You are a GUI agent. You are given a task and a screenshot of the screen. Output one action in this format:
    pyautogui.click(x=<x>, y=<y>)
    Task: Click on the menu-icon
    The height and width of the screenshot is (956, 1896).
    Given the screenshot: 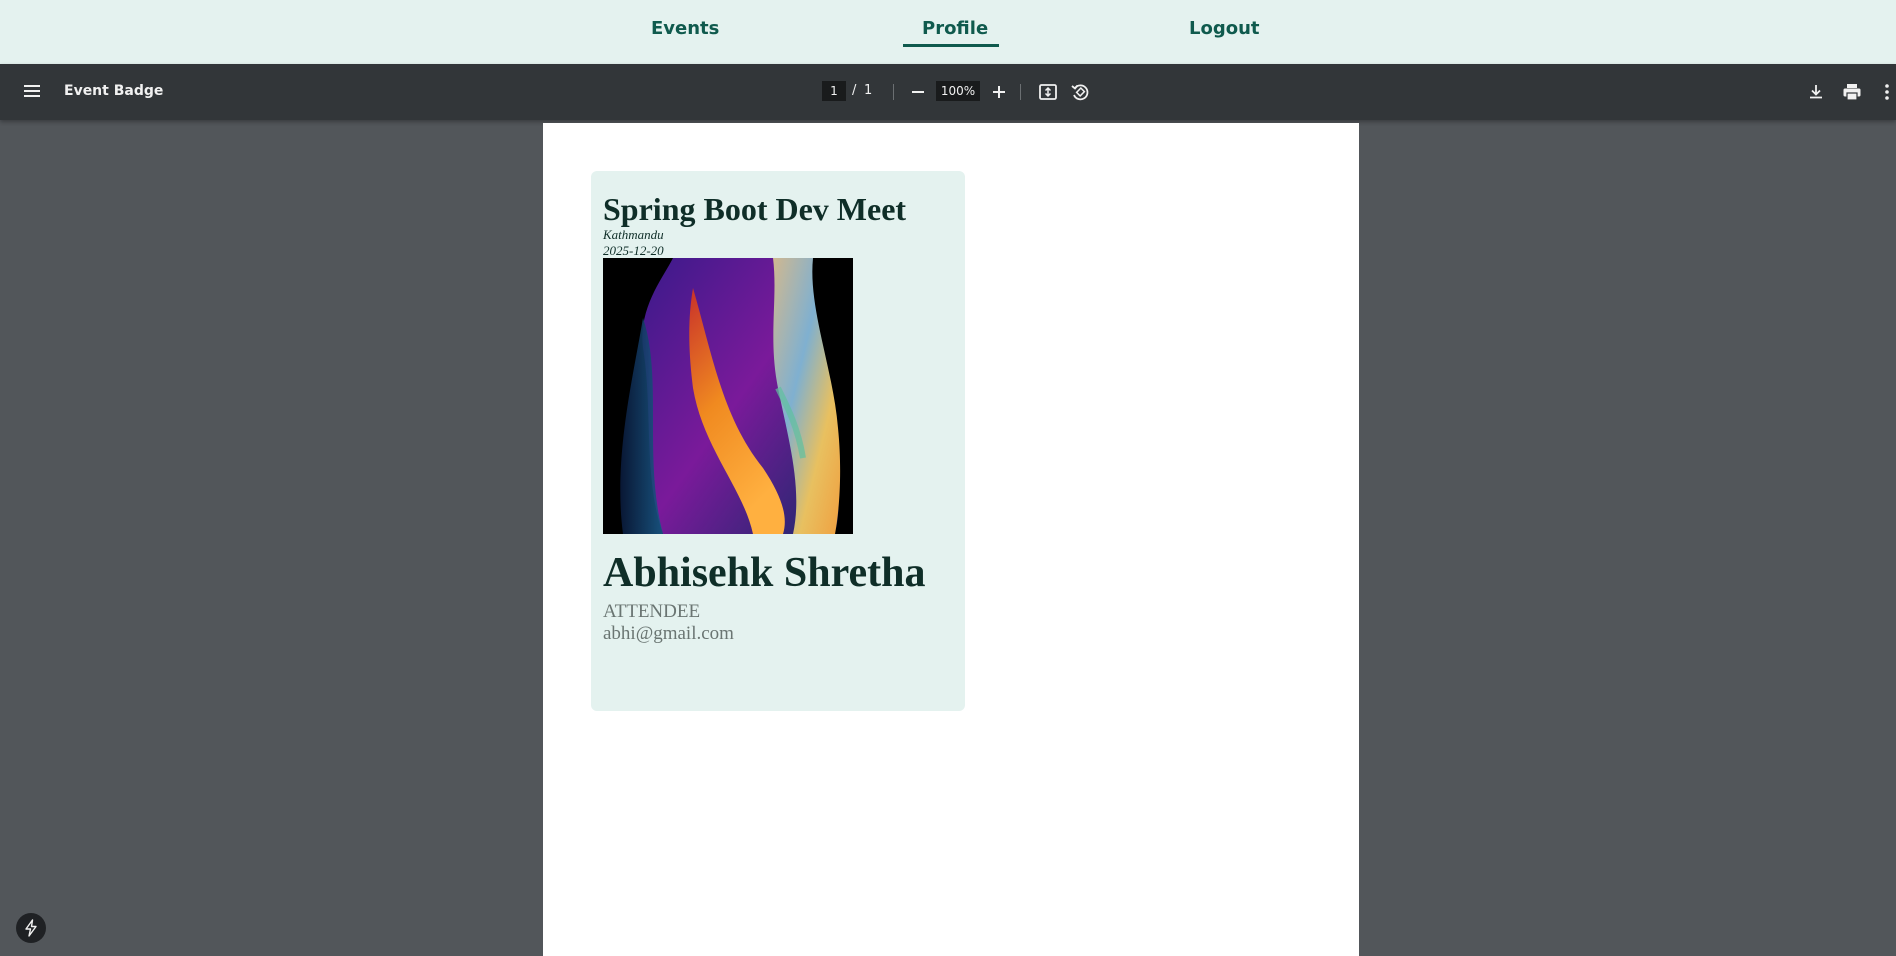 What is the action you would take?
    pyautogui.click(x=32, y=92)
    